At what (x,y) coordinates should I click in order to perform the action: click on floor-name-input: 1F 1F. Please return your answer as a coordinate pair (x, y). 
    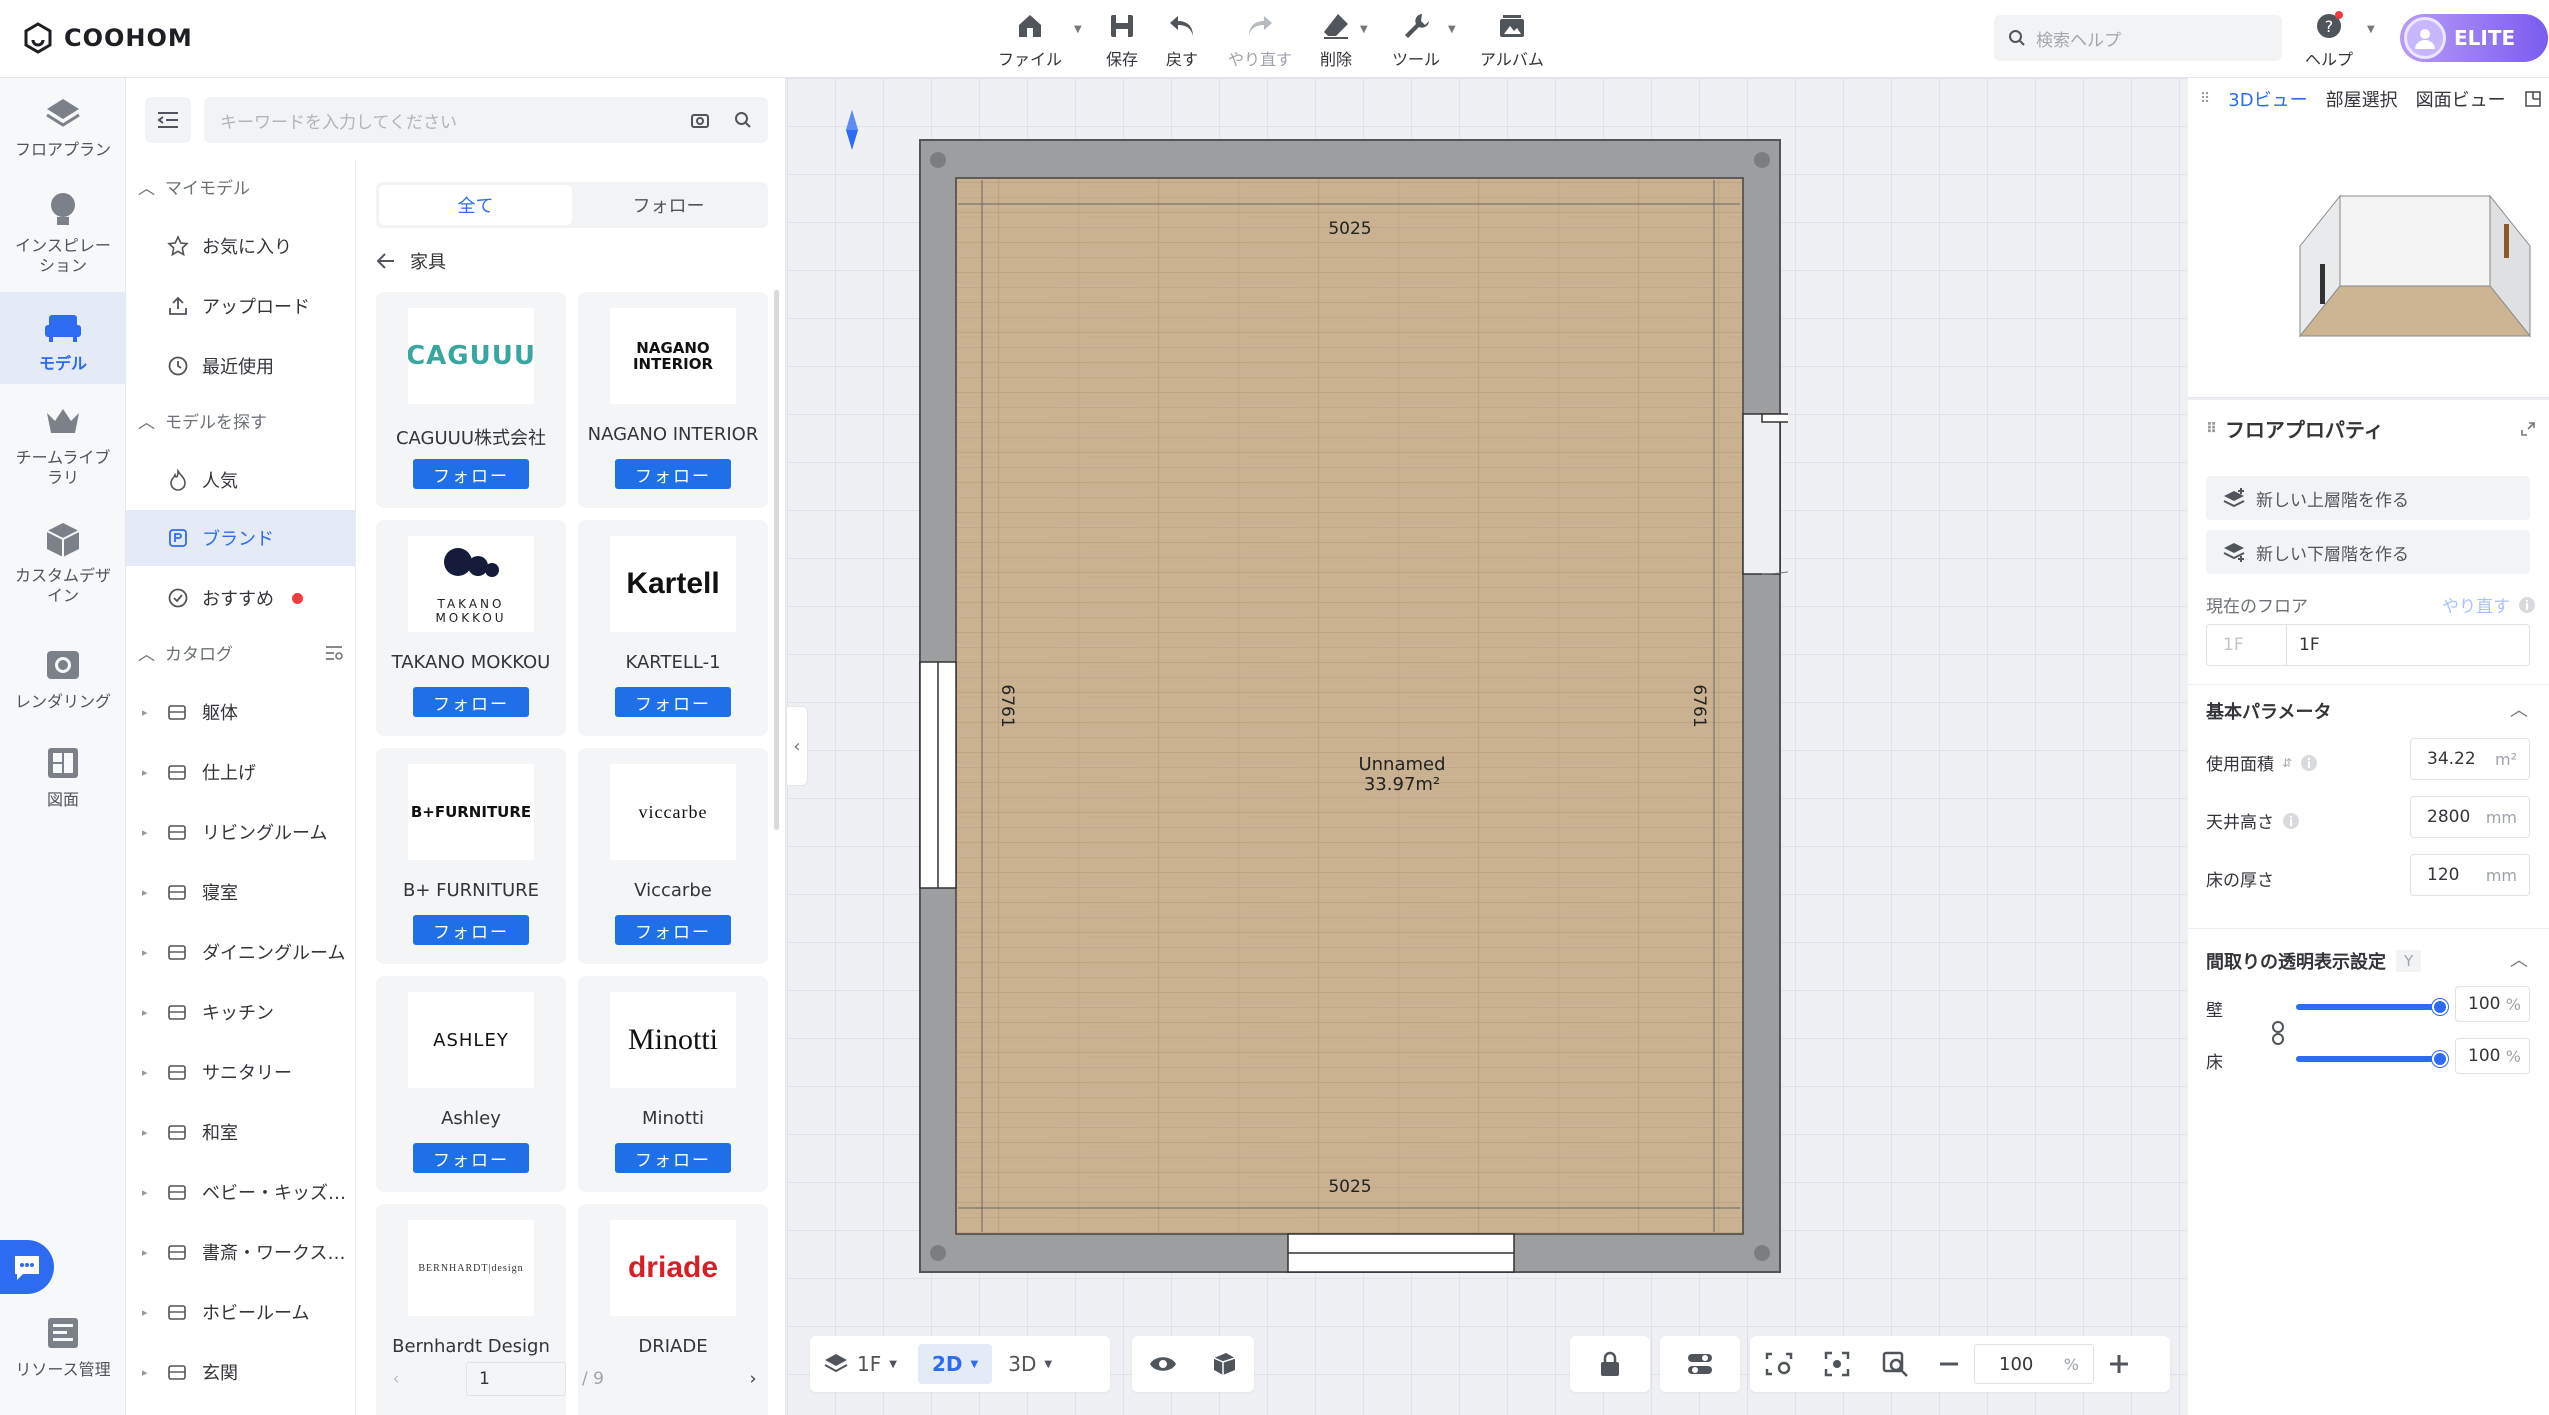
    Looking at the image, I should click on (2368, 645).